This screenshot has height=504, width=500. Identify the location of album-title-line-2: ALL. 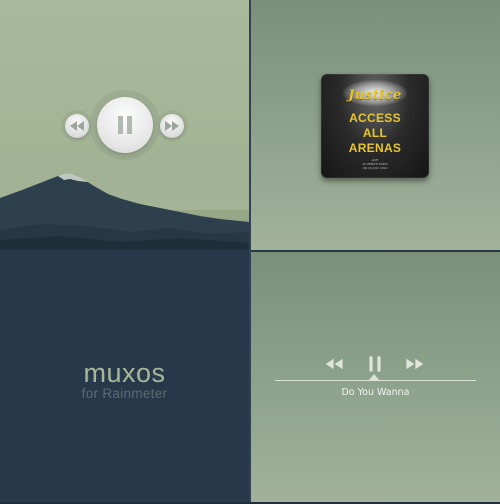
(375, 133).